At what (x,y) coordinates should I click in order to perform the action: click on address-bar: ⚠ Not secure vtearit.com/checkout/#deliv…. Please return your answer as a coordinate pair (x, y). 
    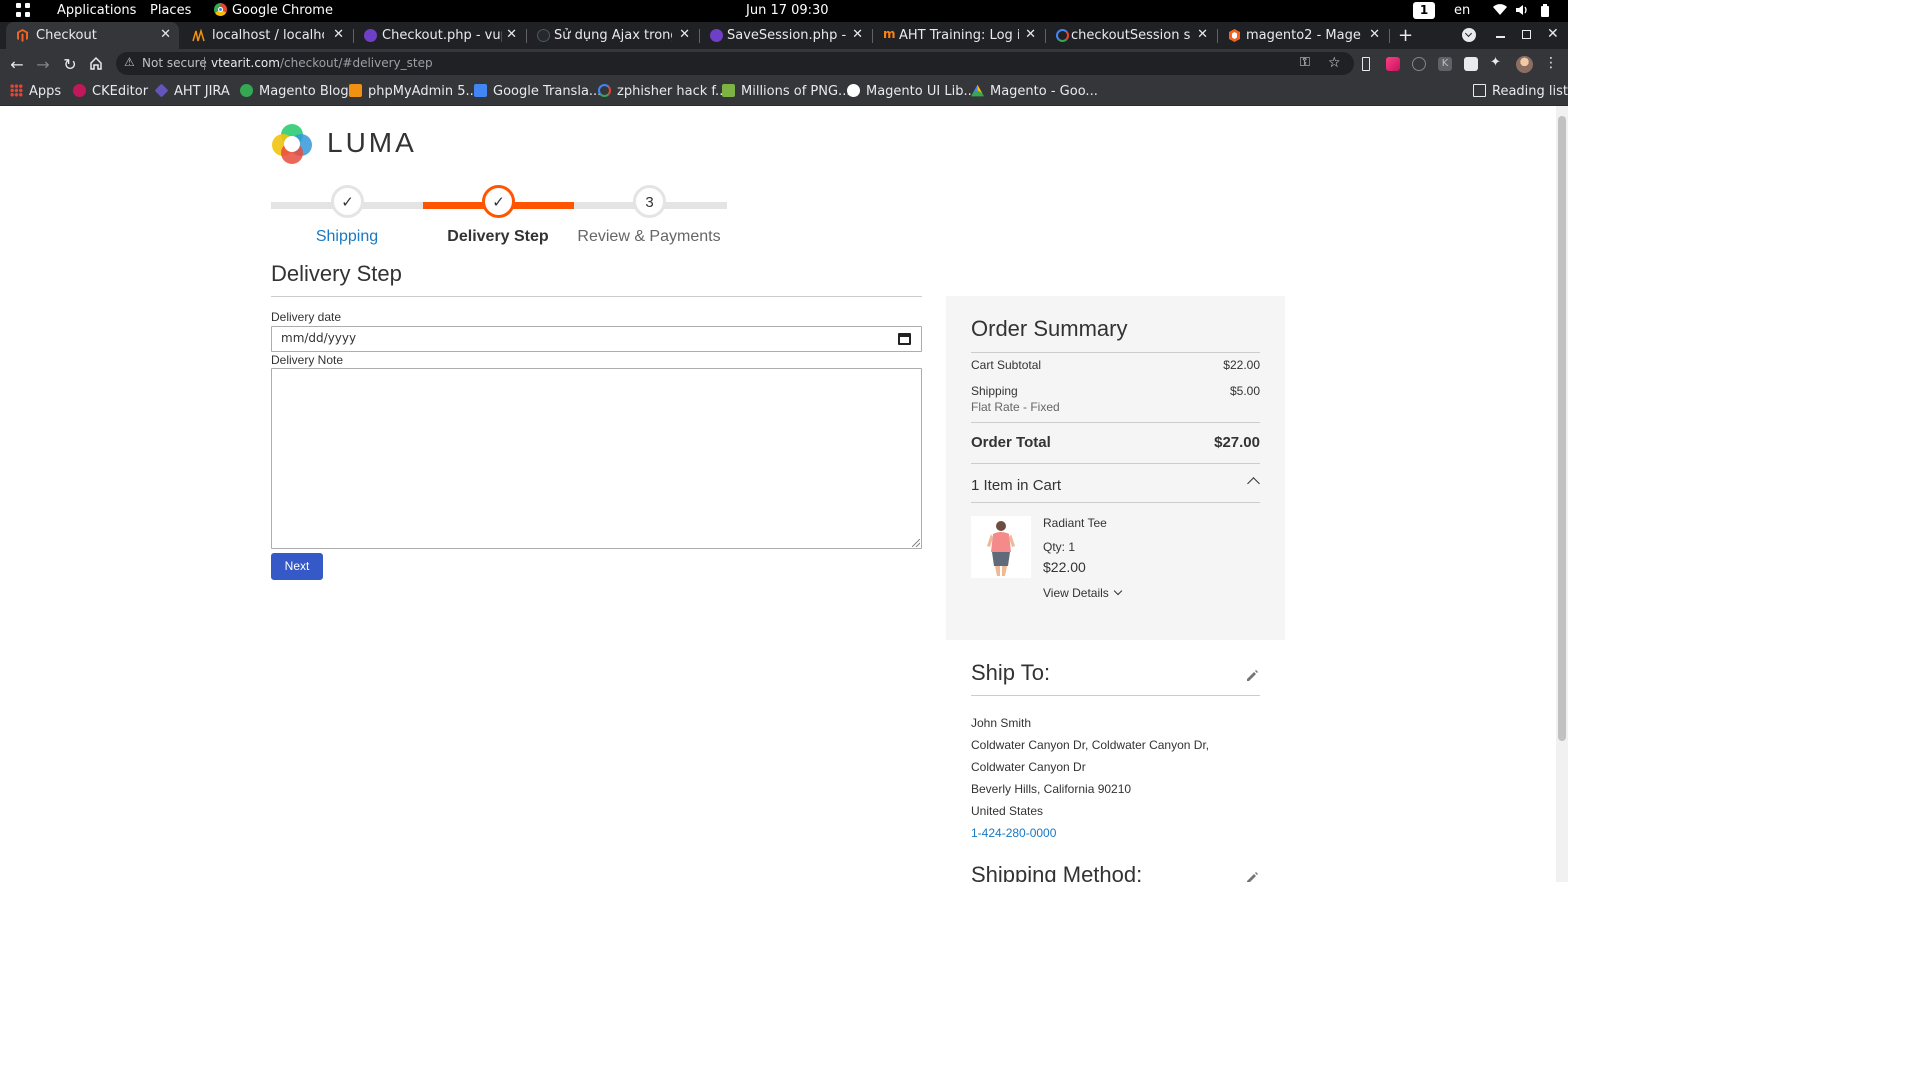
    Looking at the image, I should click on (735, 63).